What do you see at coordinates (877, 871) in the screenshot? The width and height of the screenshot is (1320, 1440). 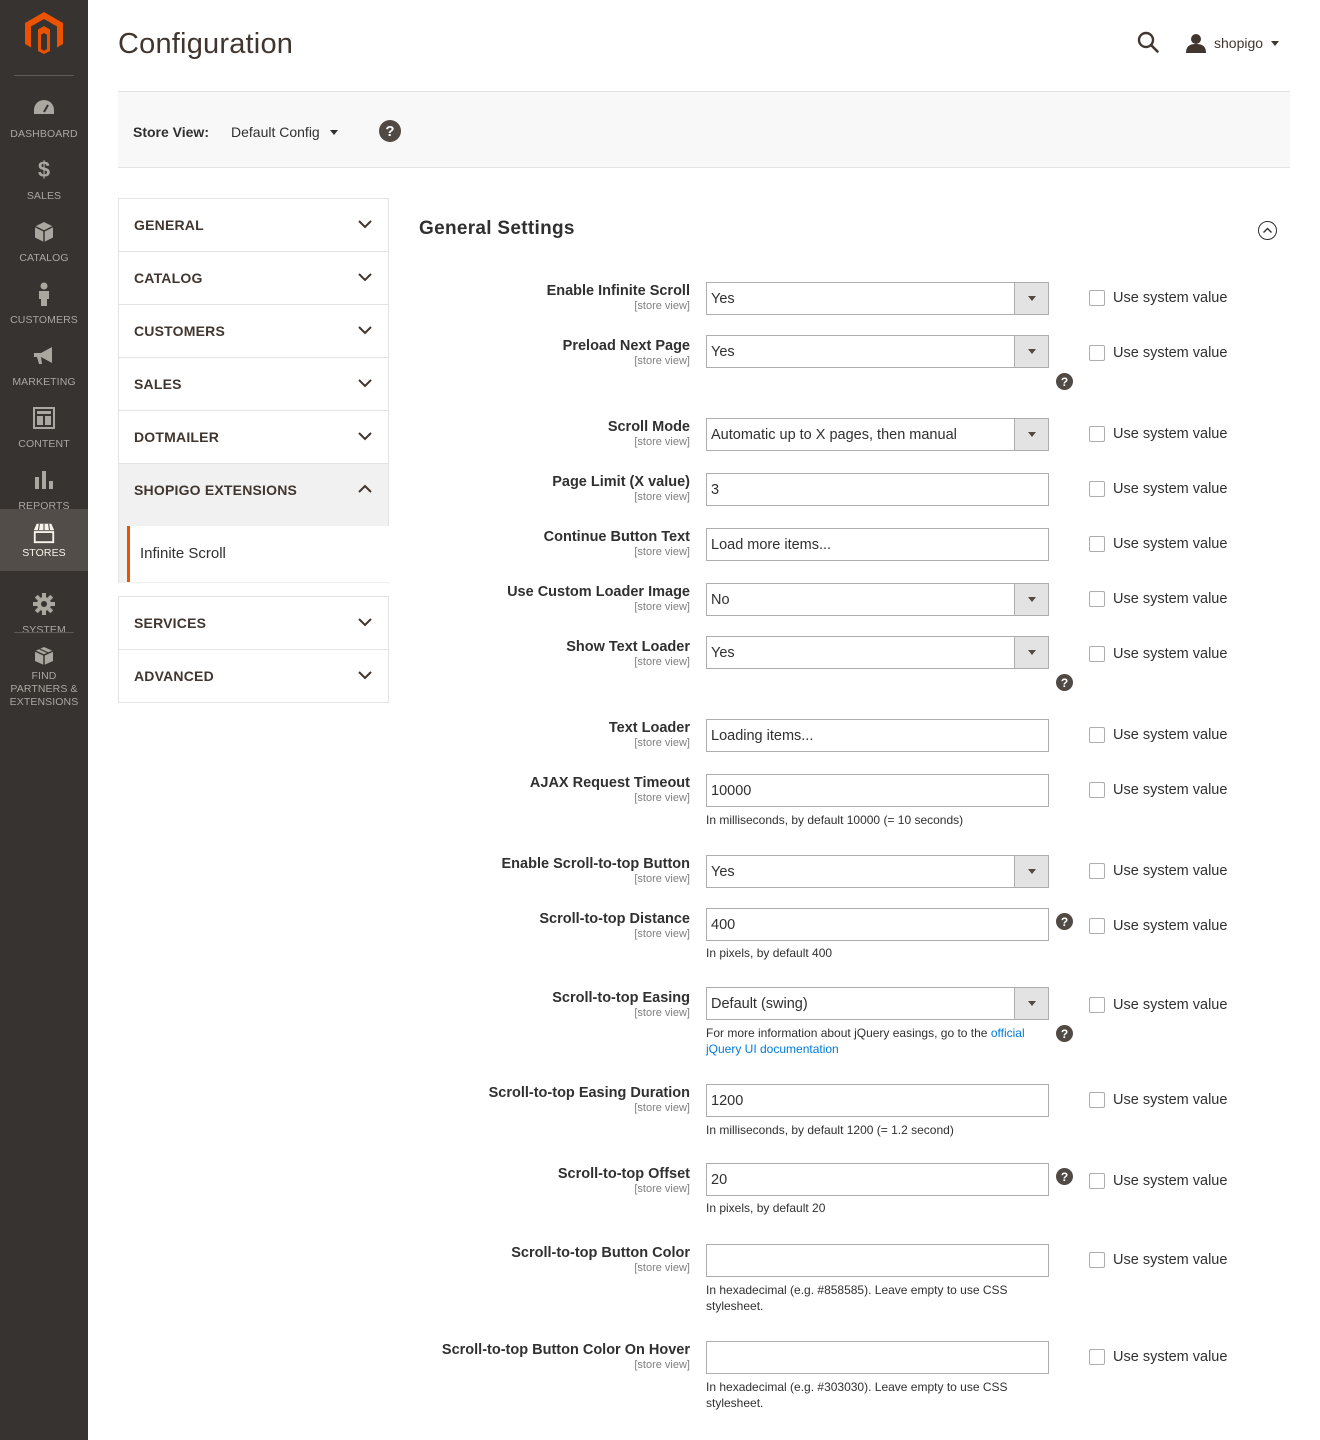 I see `enable-scroll-to-top-select: Yes` at bounding box center [877, 871].